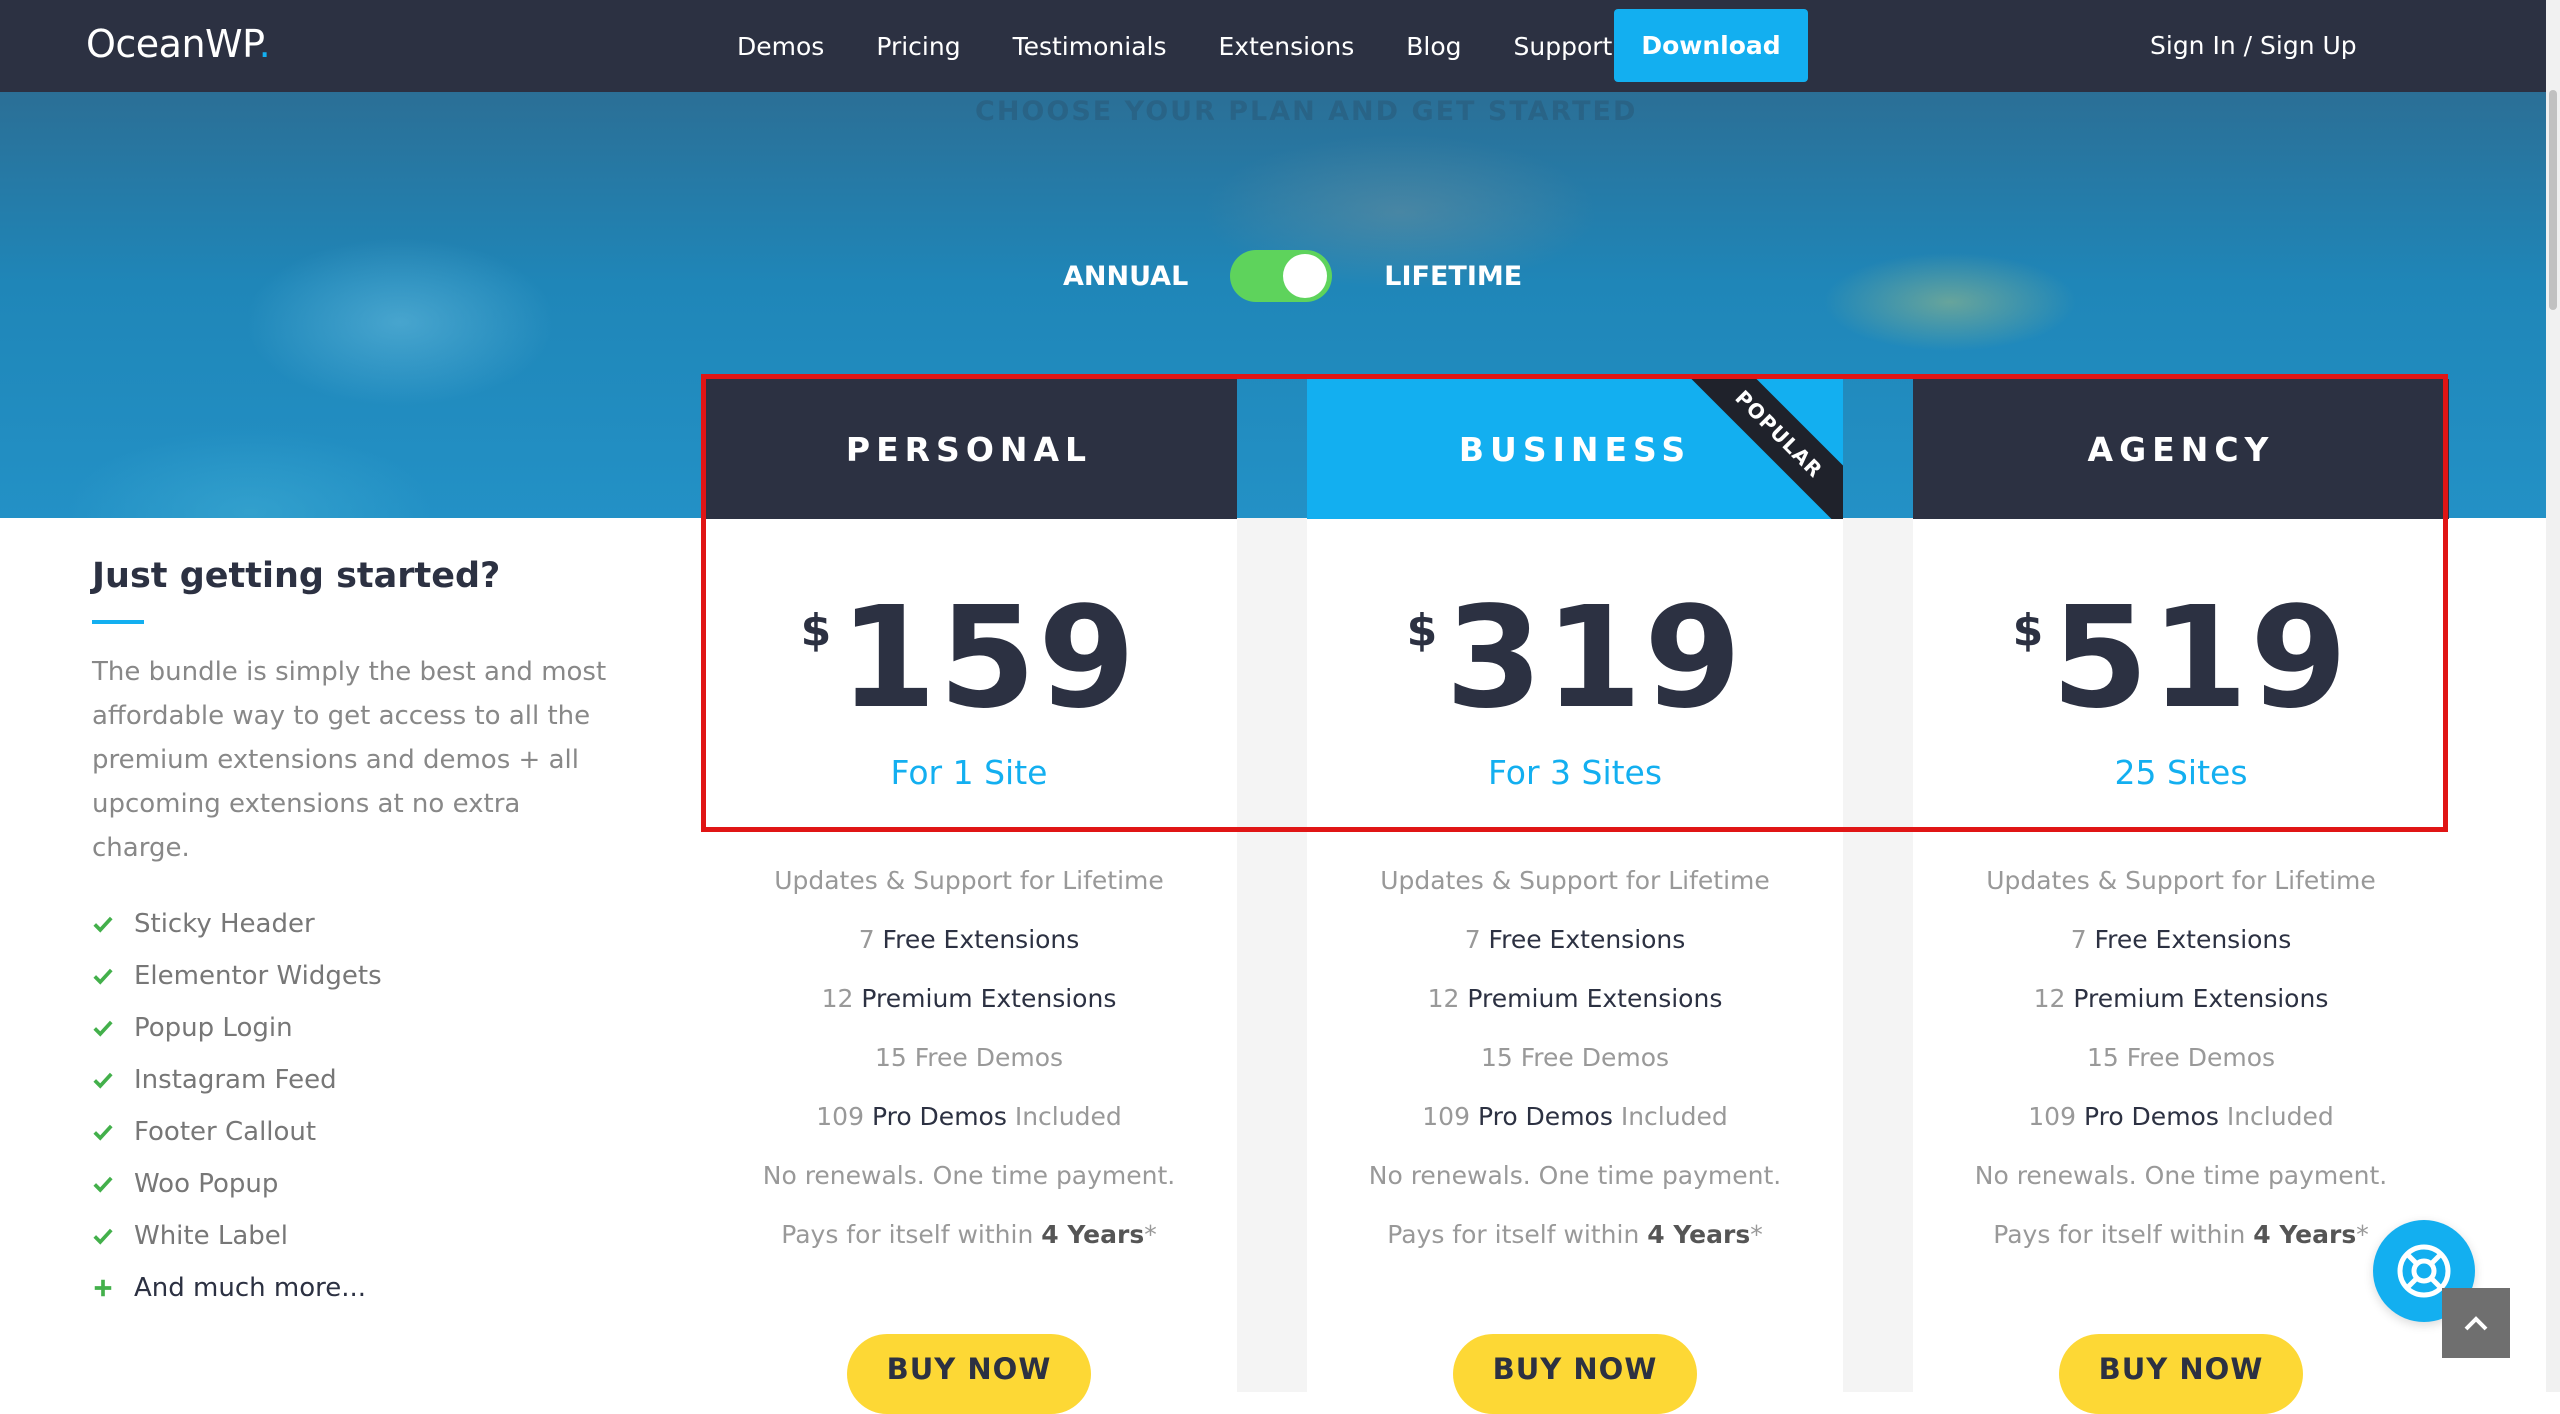 The width and height of the screenshot is (2560, 1414). What do you see at coordinates (352, 924) in the screenshot?
I see `list-item: Sticky Header` at bounding box center [352, 924].